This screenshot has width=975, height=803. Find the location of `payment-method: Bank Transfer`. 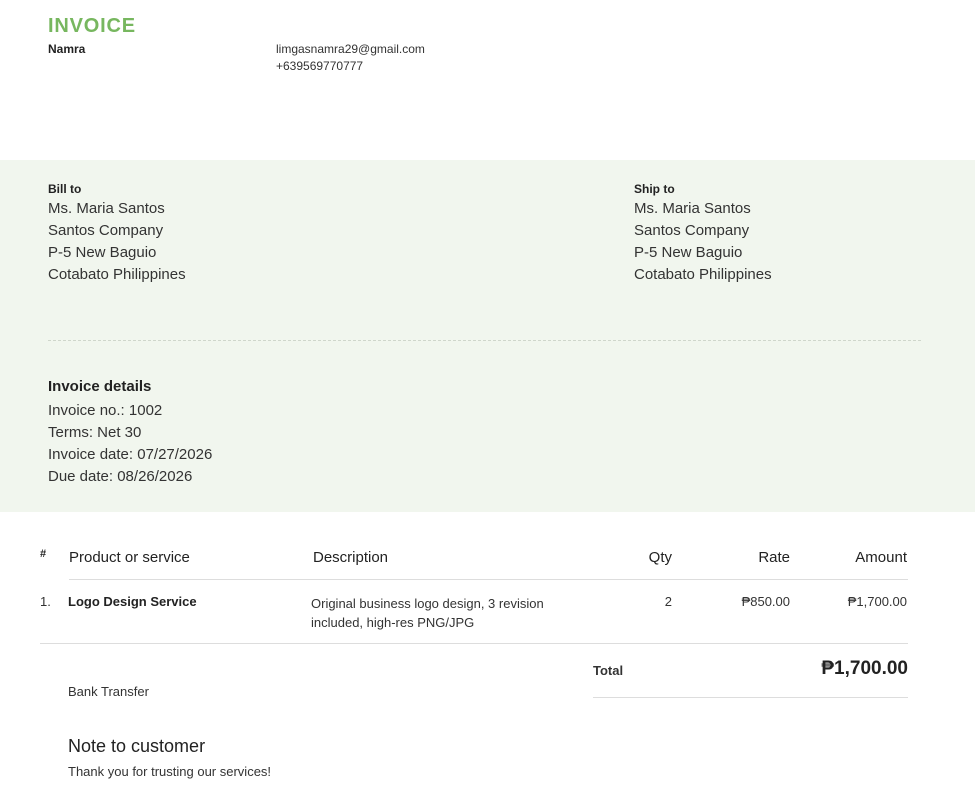

payment-method: Bank Transfer is located at coordinates (108, 691).